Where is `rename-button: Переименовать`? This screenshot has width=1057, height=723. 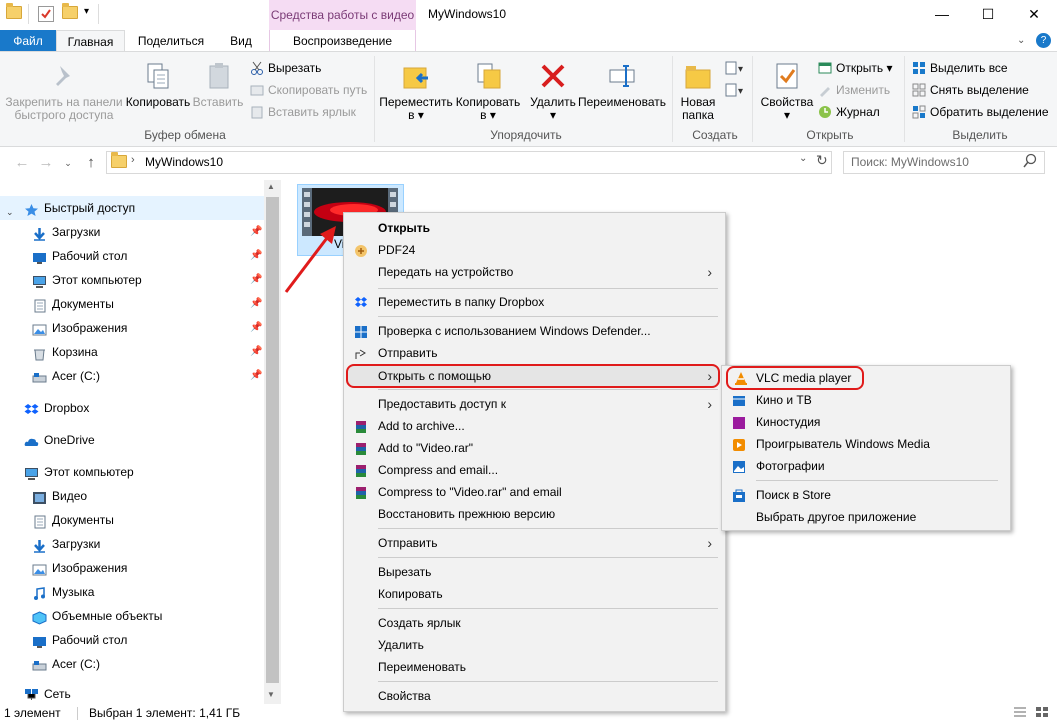
rename-button: Переименовать is located at coordinates (622, 84).